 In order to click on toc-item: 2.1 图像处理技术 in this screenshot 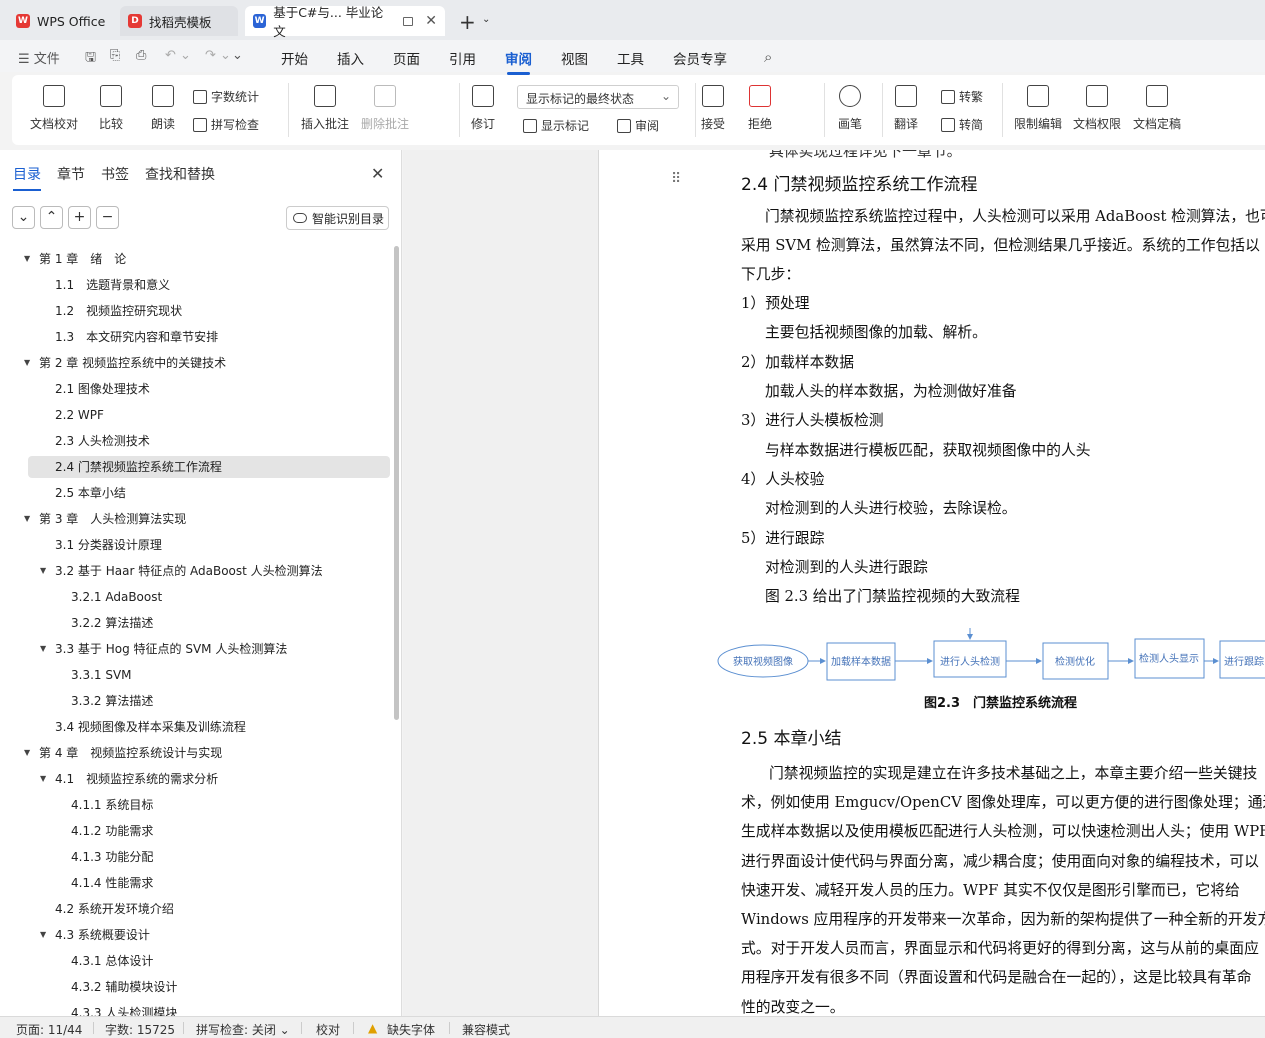, I will do `click(196, 389)`.